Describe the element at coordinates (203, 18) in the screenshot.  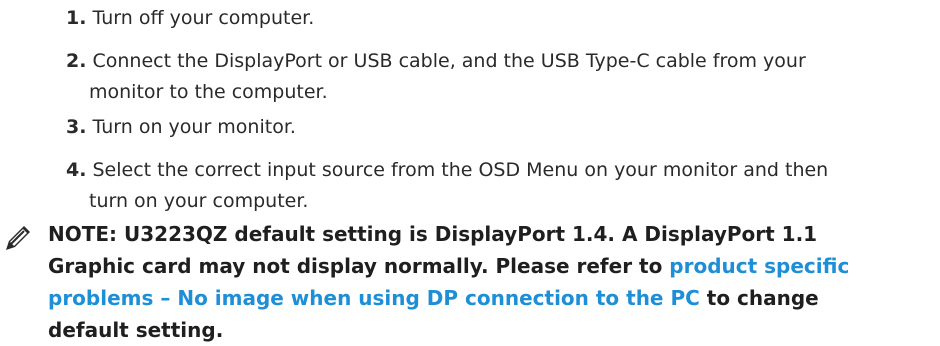
I see `step-text: Turn off your computer.` at that location.